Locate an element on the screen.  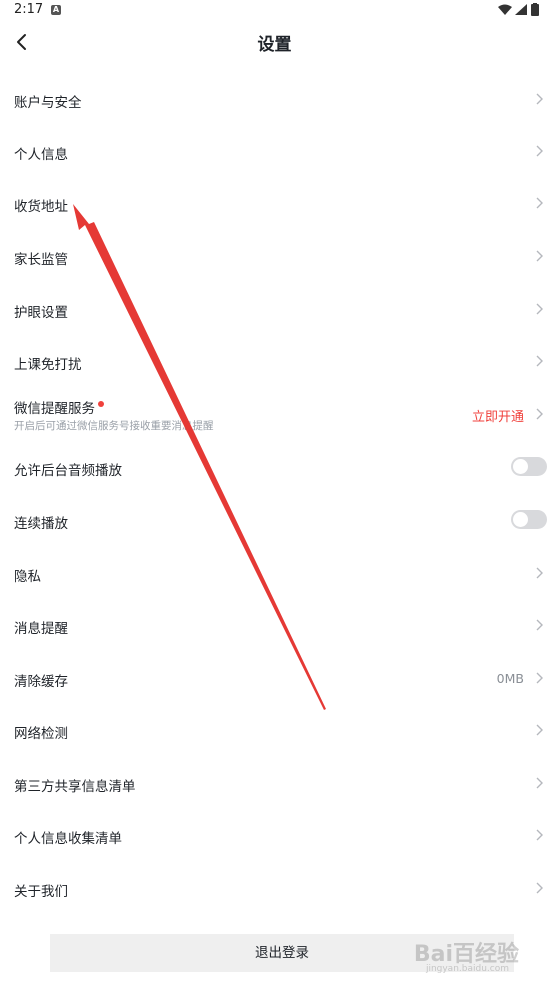
signal-icon is located at coordinates (521, 9).